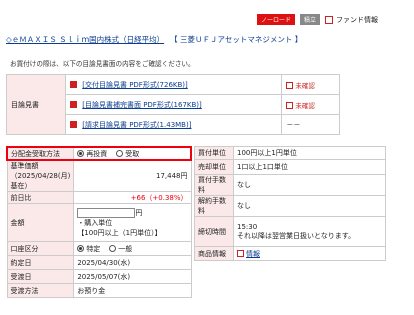  Describe the element at coordinates (81, 153) in the screenshot. I see `reinvest-radio` at that location.